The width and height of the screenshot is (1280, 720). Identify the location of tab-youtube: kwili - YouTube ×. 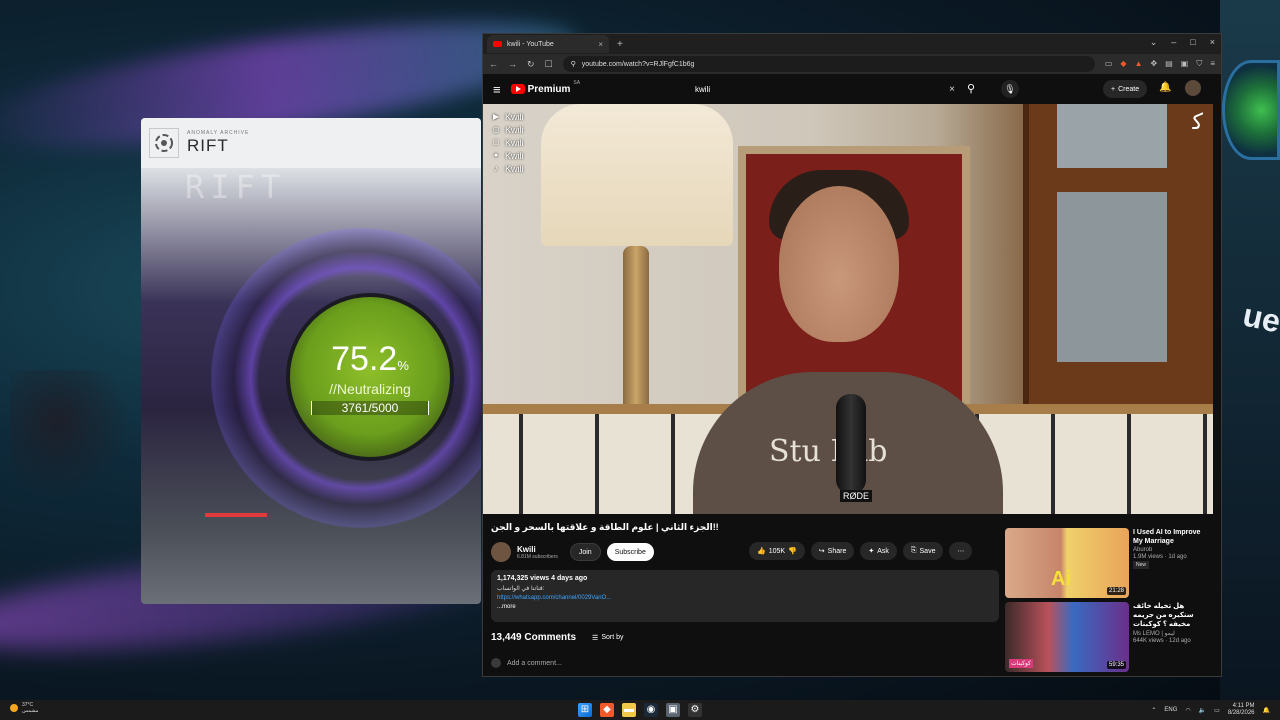
(548, 44).